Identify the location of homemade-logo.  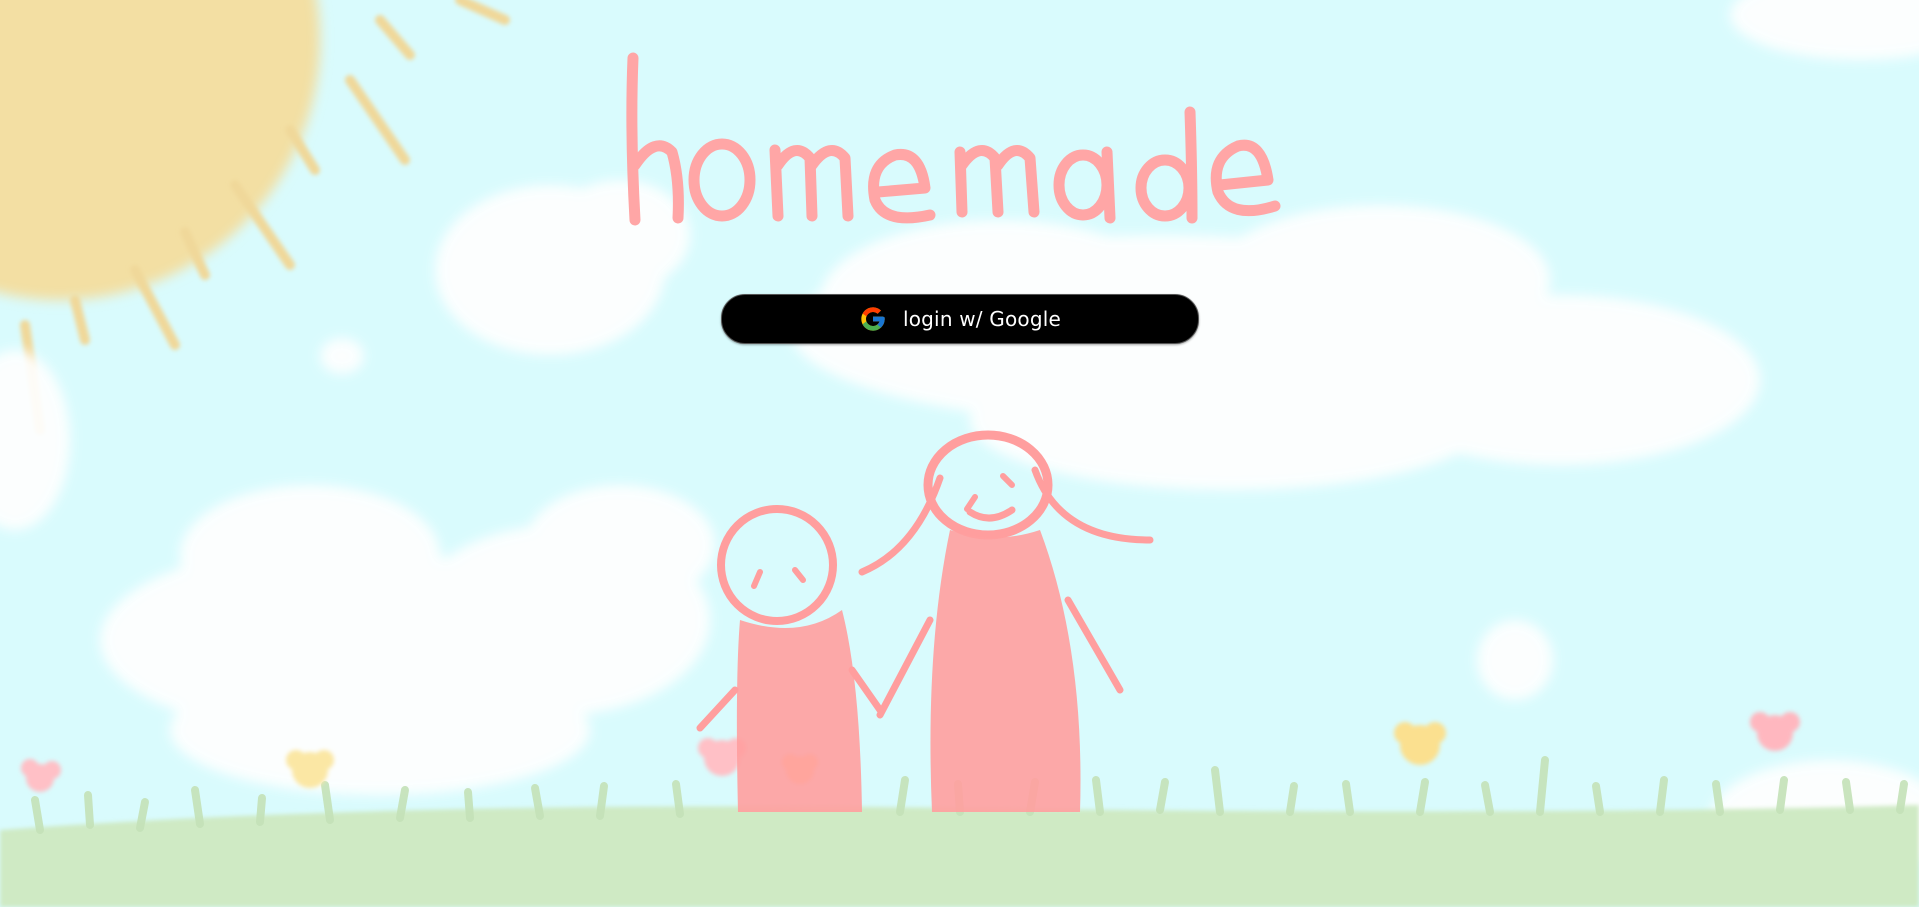
(953, 139).